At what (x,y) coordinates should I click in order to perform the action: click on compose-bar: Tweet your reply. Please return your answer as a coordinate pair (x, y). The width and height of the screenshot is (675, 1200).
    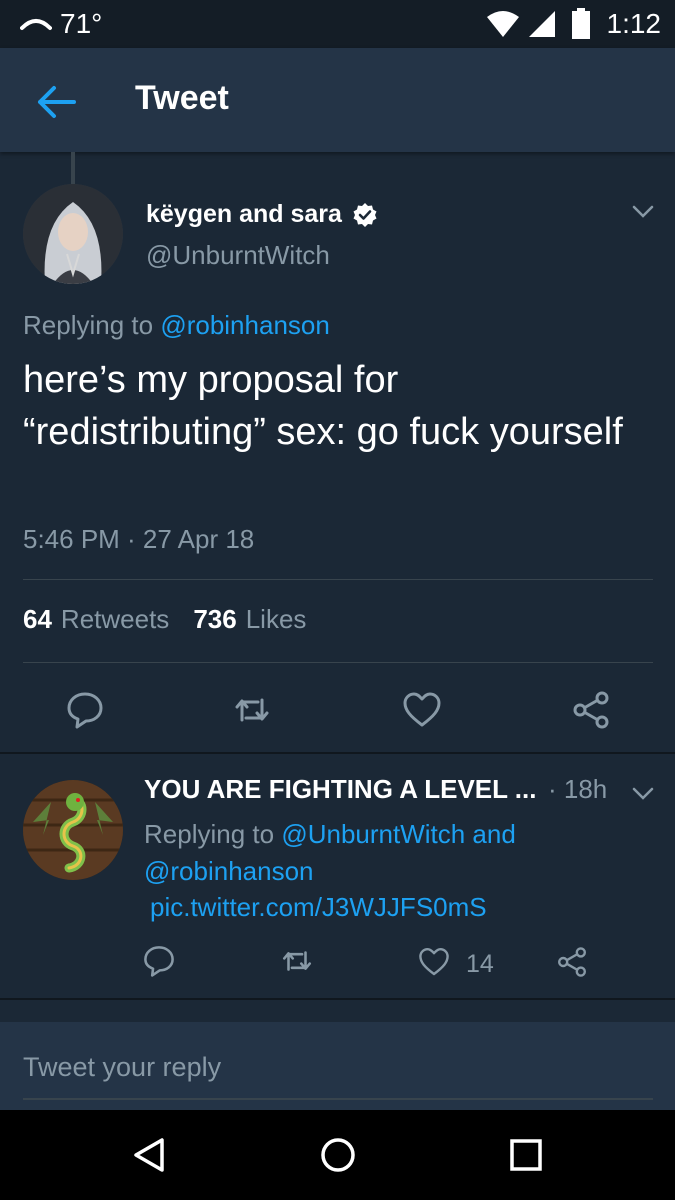
    Looking at the image, I should click on (337, 1066).